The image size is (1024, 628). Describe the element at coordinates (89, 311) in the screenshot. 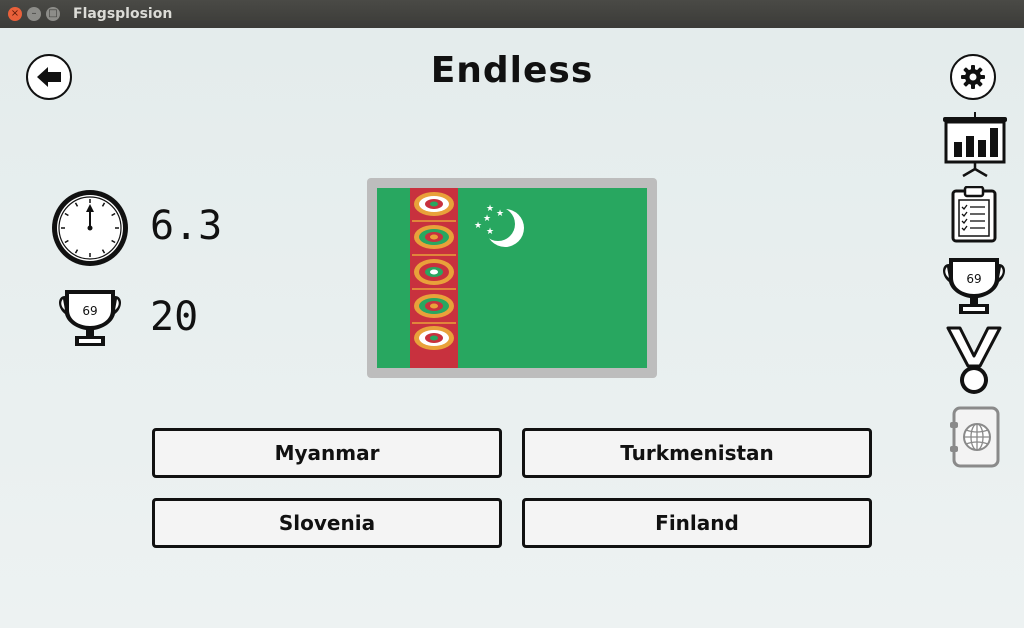

I see `score-trophy-badge: 69` at that location.